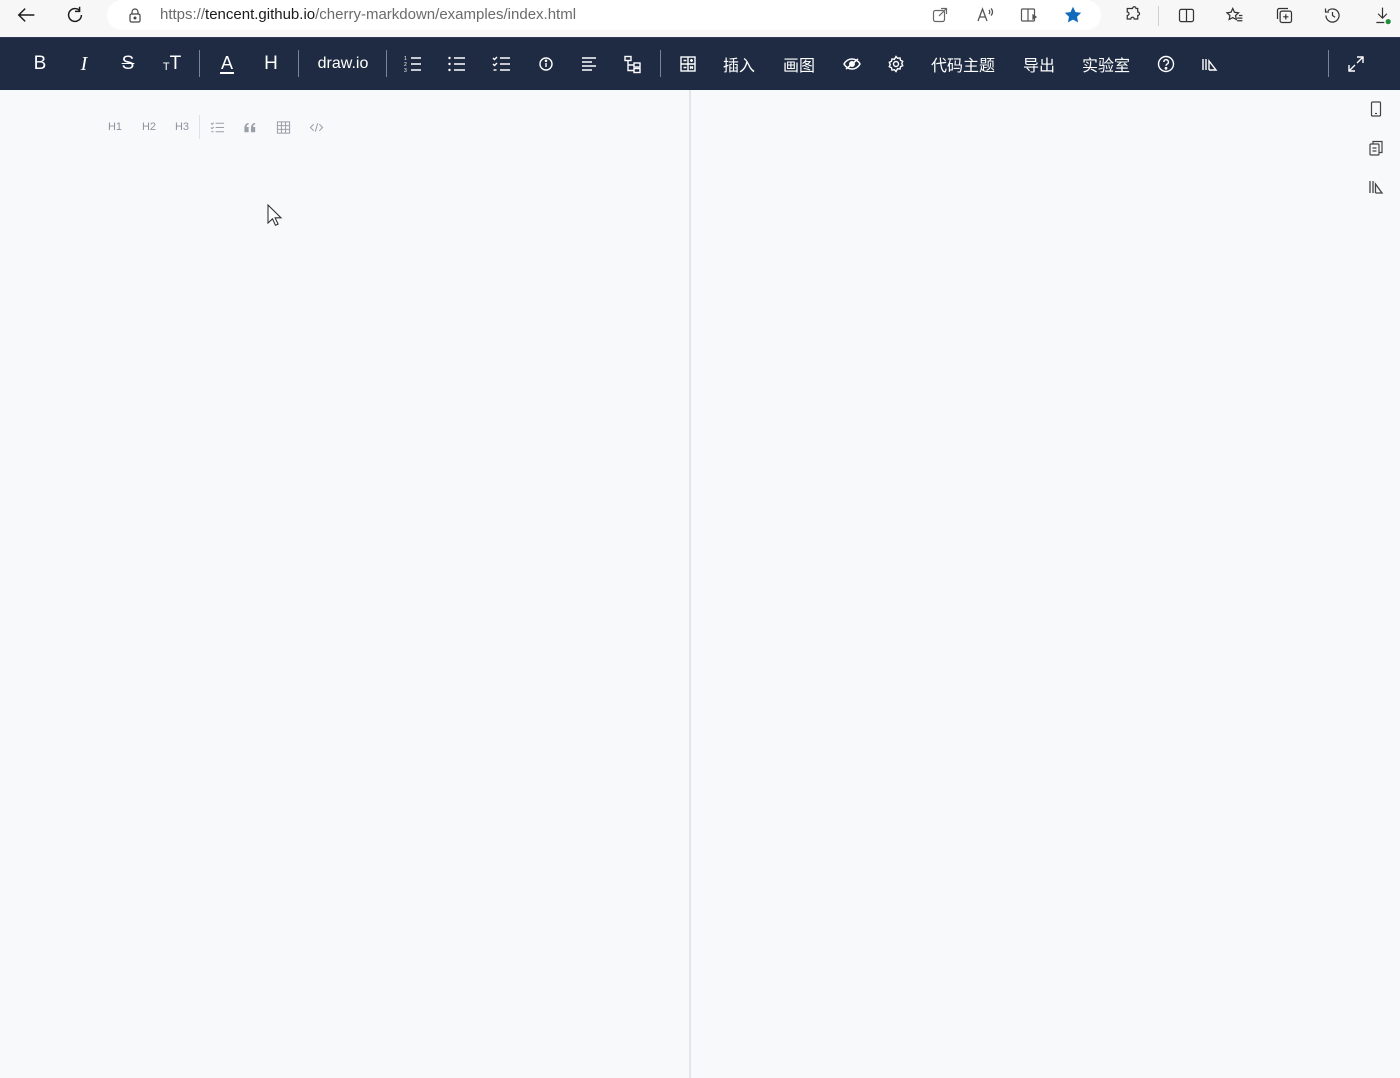  I want to click on immersive-reader-icon, so click(1029, 15).